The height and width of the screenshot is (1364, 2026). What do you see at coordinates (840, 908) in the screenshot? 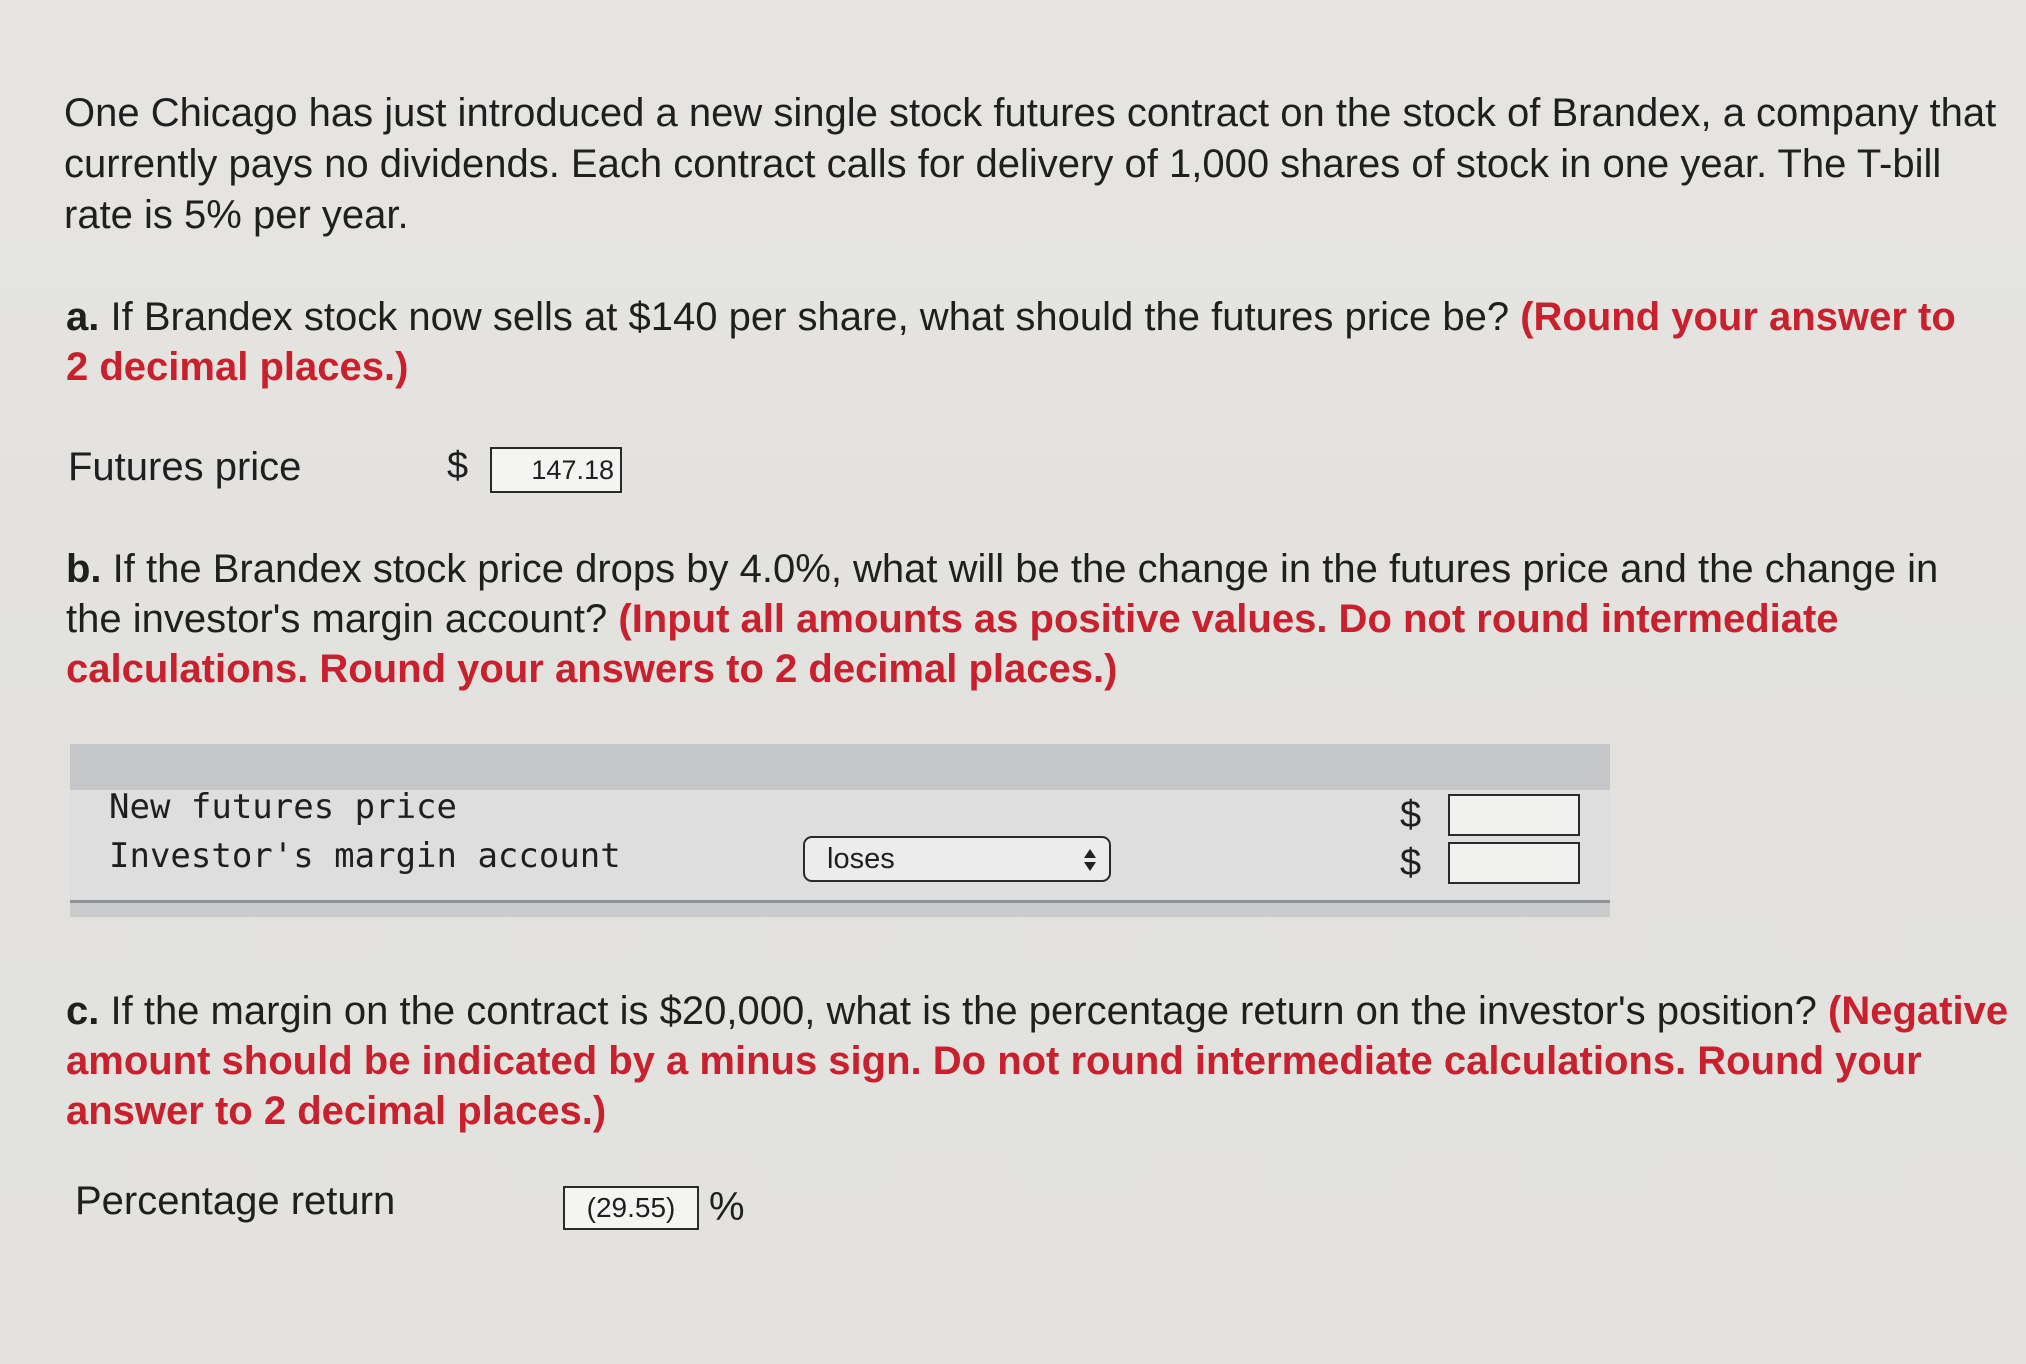
I see `table-footer` at bounding box center [840, 908].